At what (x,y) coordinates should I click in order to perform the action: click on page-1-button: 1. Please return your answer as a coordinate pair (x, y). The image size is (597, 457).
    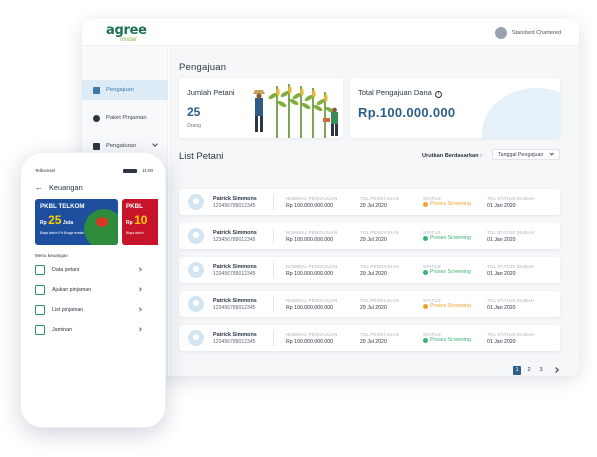
    Looking at the image, I should click on (517, 370).